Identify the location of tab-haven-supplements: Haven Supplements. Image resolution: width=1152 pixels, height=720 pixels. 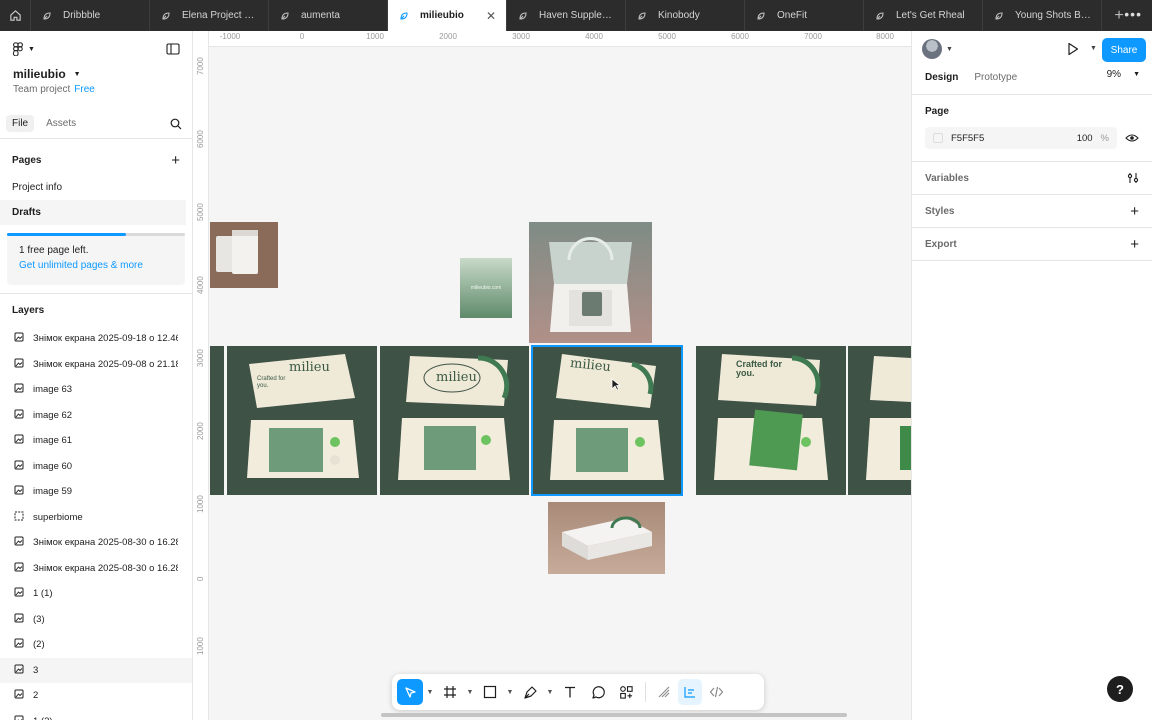
(566, 15).